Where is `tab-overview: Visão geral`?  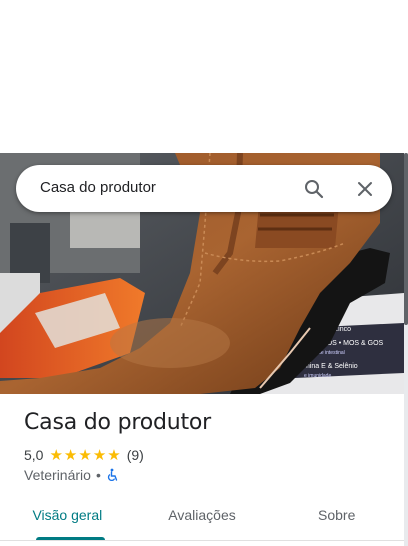
tab-overview: Visão geral is located at coordinates (67, 519).